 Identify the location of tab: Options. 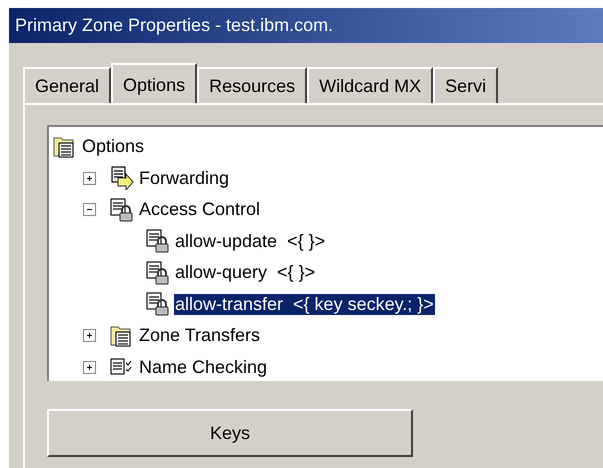
(154, 83).